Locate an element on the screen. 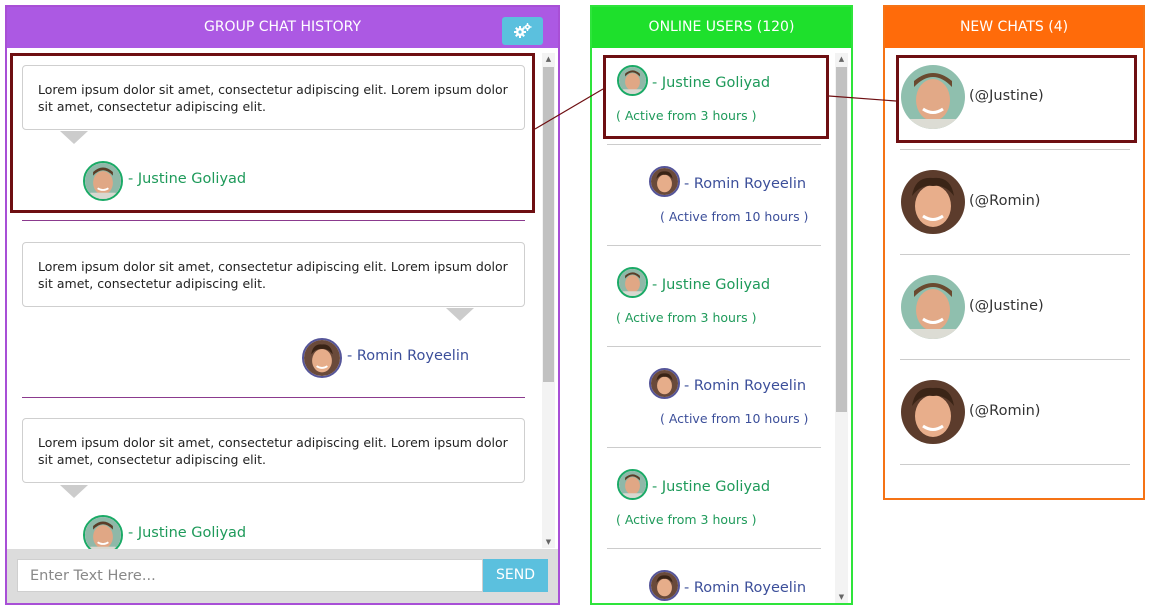 The image size is (1153, 608). group-chat-header: GROUP CHAT HISTORY is located at coordinates (282, 27).